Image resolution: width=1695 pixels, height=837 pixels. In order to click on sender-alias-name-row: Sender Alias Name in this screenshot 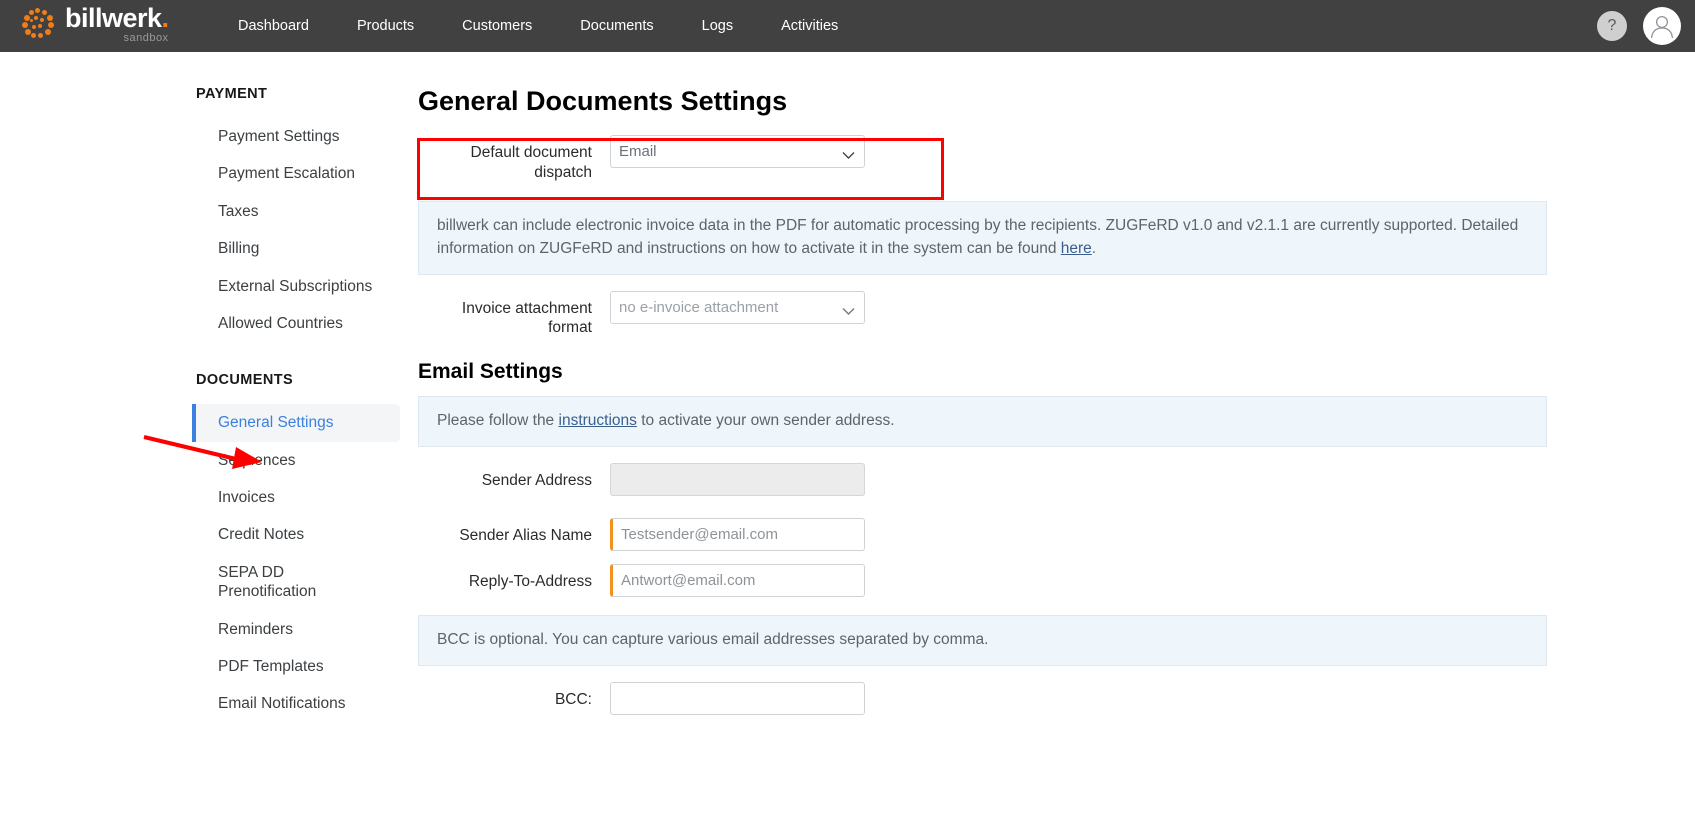, I will do `click(1036, 535)`.